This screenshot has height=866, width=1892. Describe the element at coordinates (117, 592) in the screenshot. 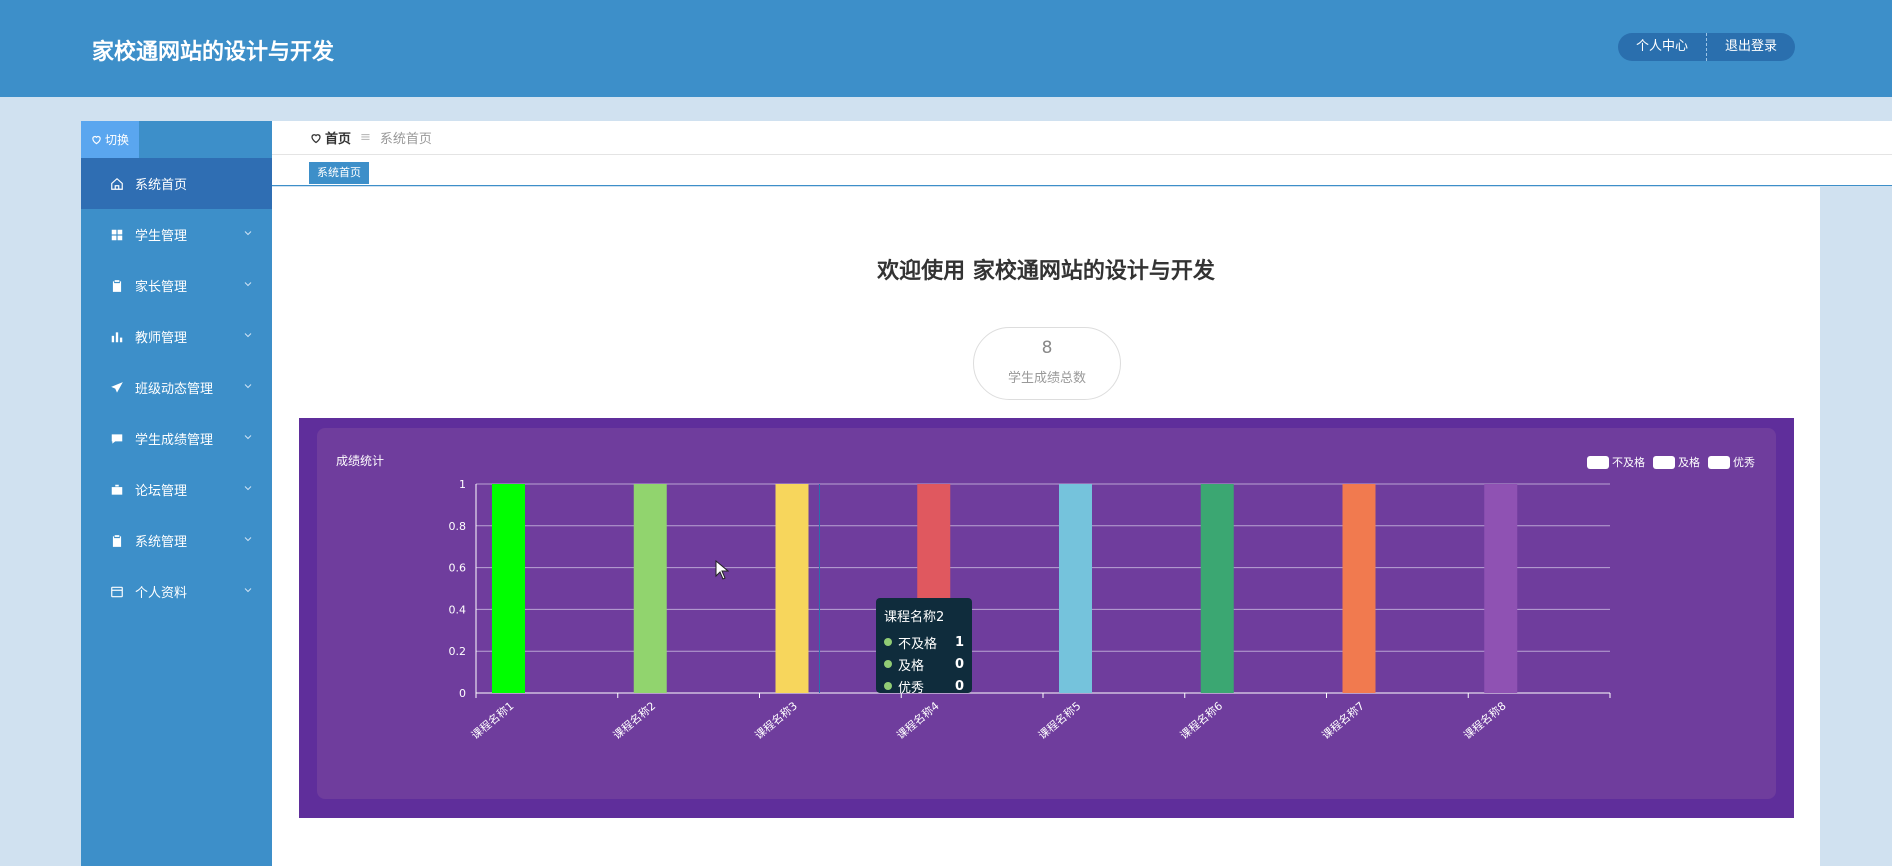

I see `card-icon` at that location.